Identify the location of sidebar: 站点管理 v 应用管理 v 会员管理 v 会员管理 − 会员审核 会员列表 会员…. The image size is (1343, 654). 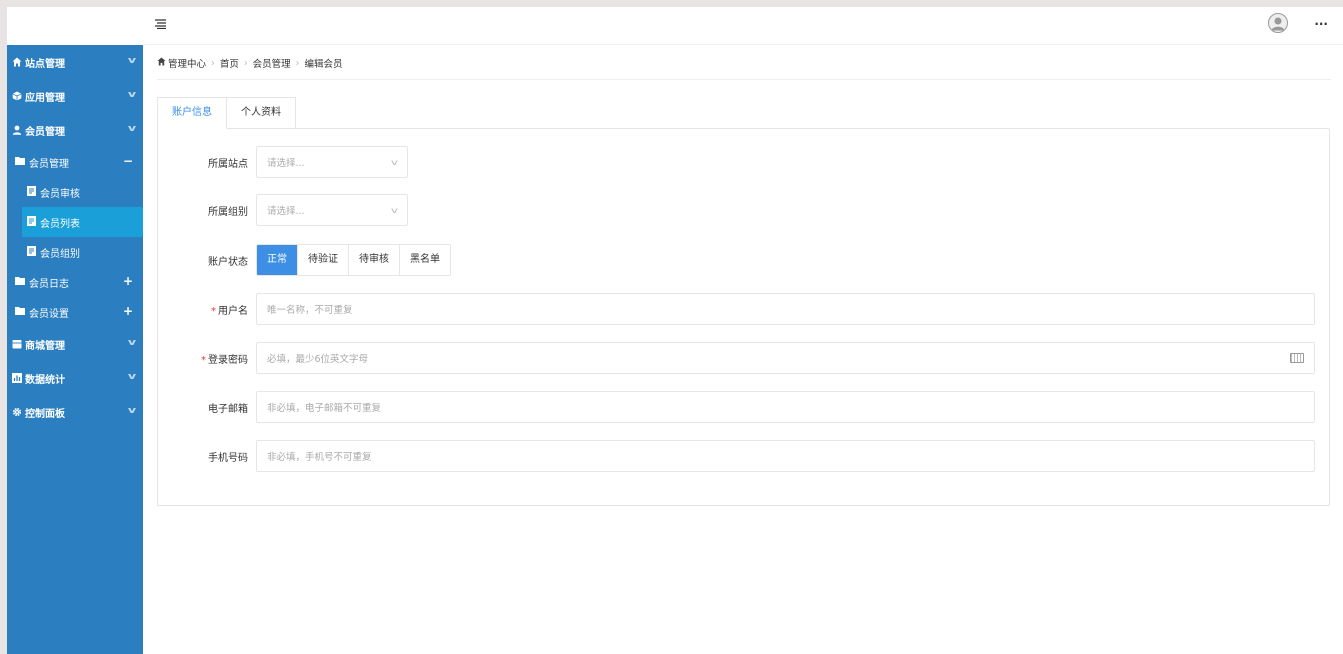
(75, 349).